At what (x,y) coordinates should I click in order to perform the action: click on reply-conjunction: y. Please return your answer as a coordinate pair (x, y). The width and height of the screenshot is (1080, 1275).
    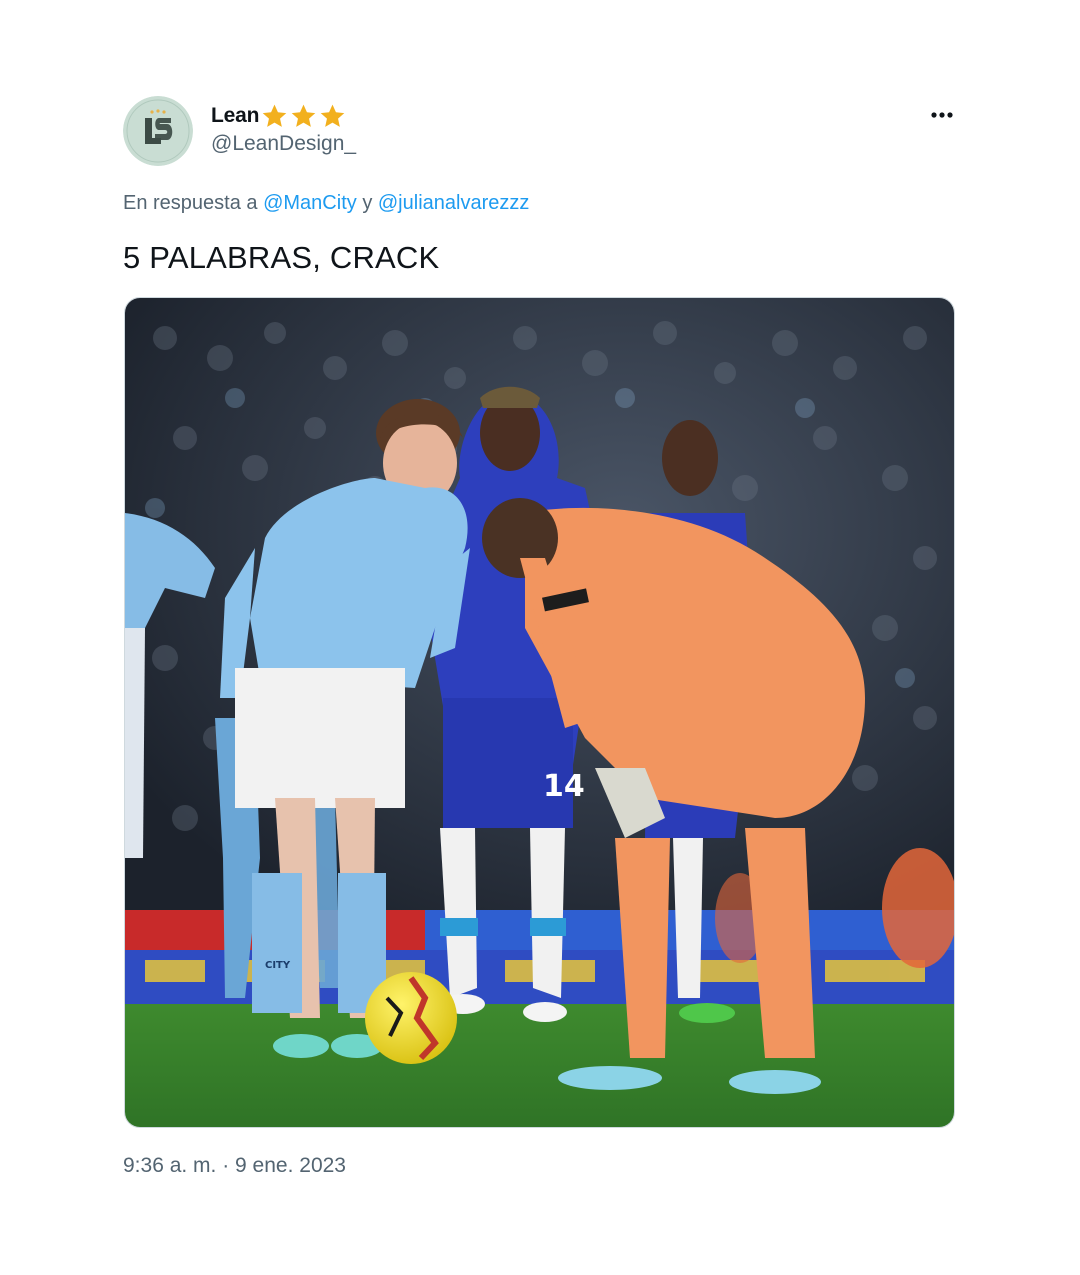
    Looking at the image, I should click on (367, 203).